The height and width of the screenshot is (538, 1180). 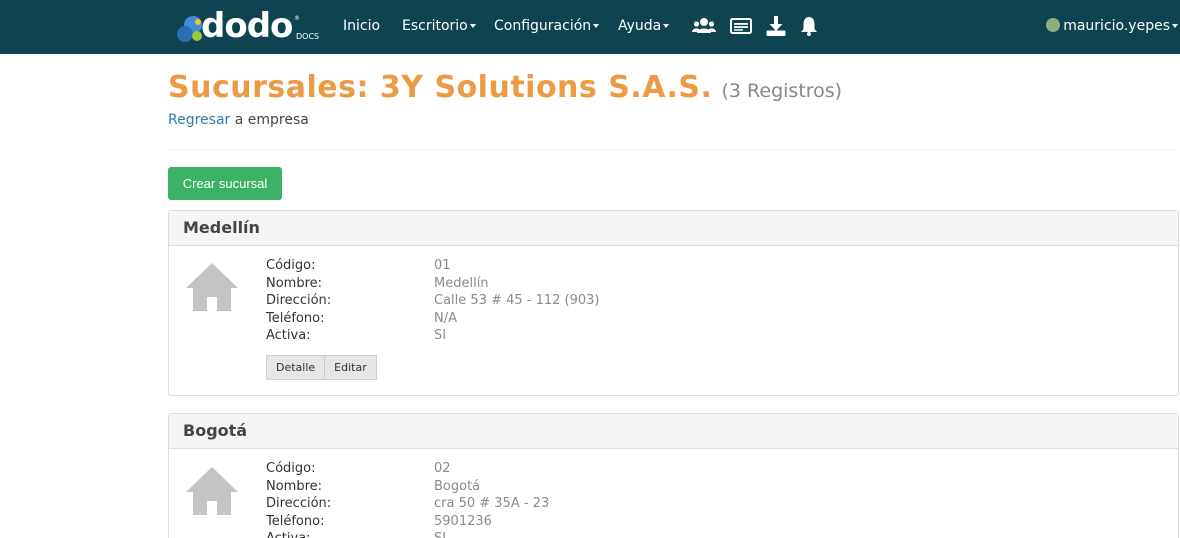 I want to click on page-title-text: Sucursales: 3Y Solutions S.A.S., so click(x=440, y=87).